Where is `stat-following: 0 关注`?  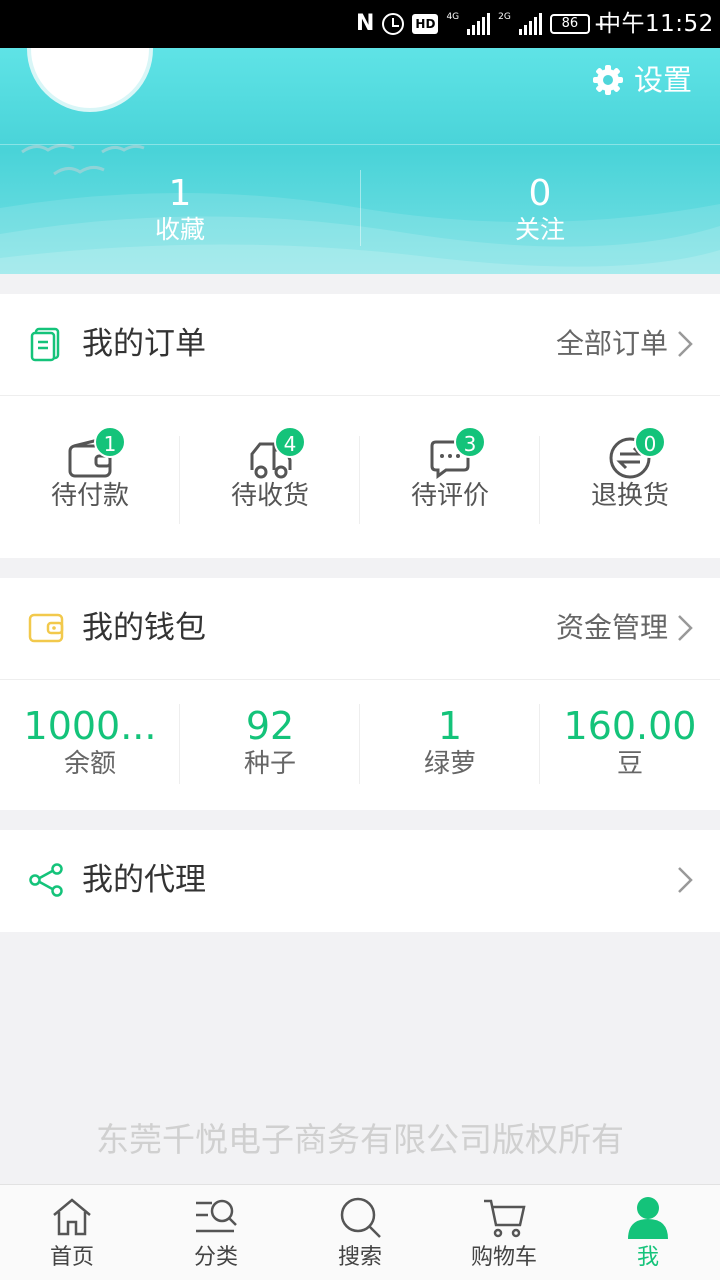
stat-following: 0 关注 is located at coordinates (540, 210).